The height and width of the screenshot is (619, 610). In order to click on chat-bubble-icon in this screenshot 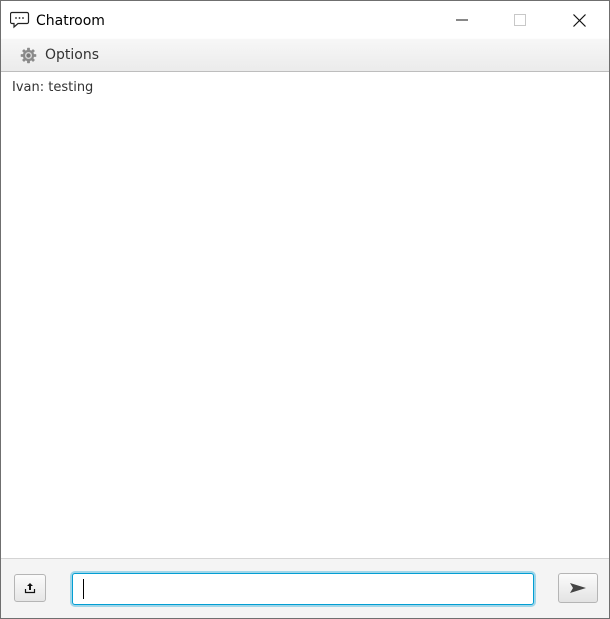, I will do `click(20, 20)`.